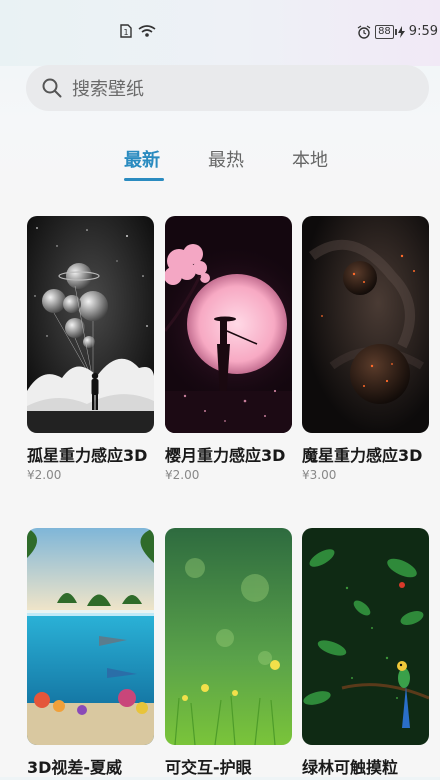 This screenshot has height=780, width=440. Describe the element at coordinates (350, 767) in the screenshot. I see `wallpaper-title: 绿林可触摸粒` at that location.